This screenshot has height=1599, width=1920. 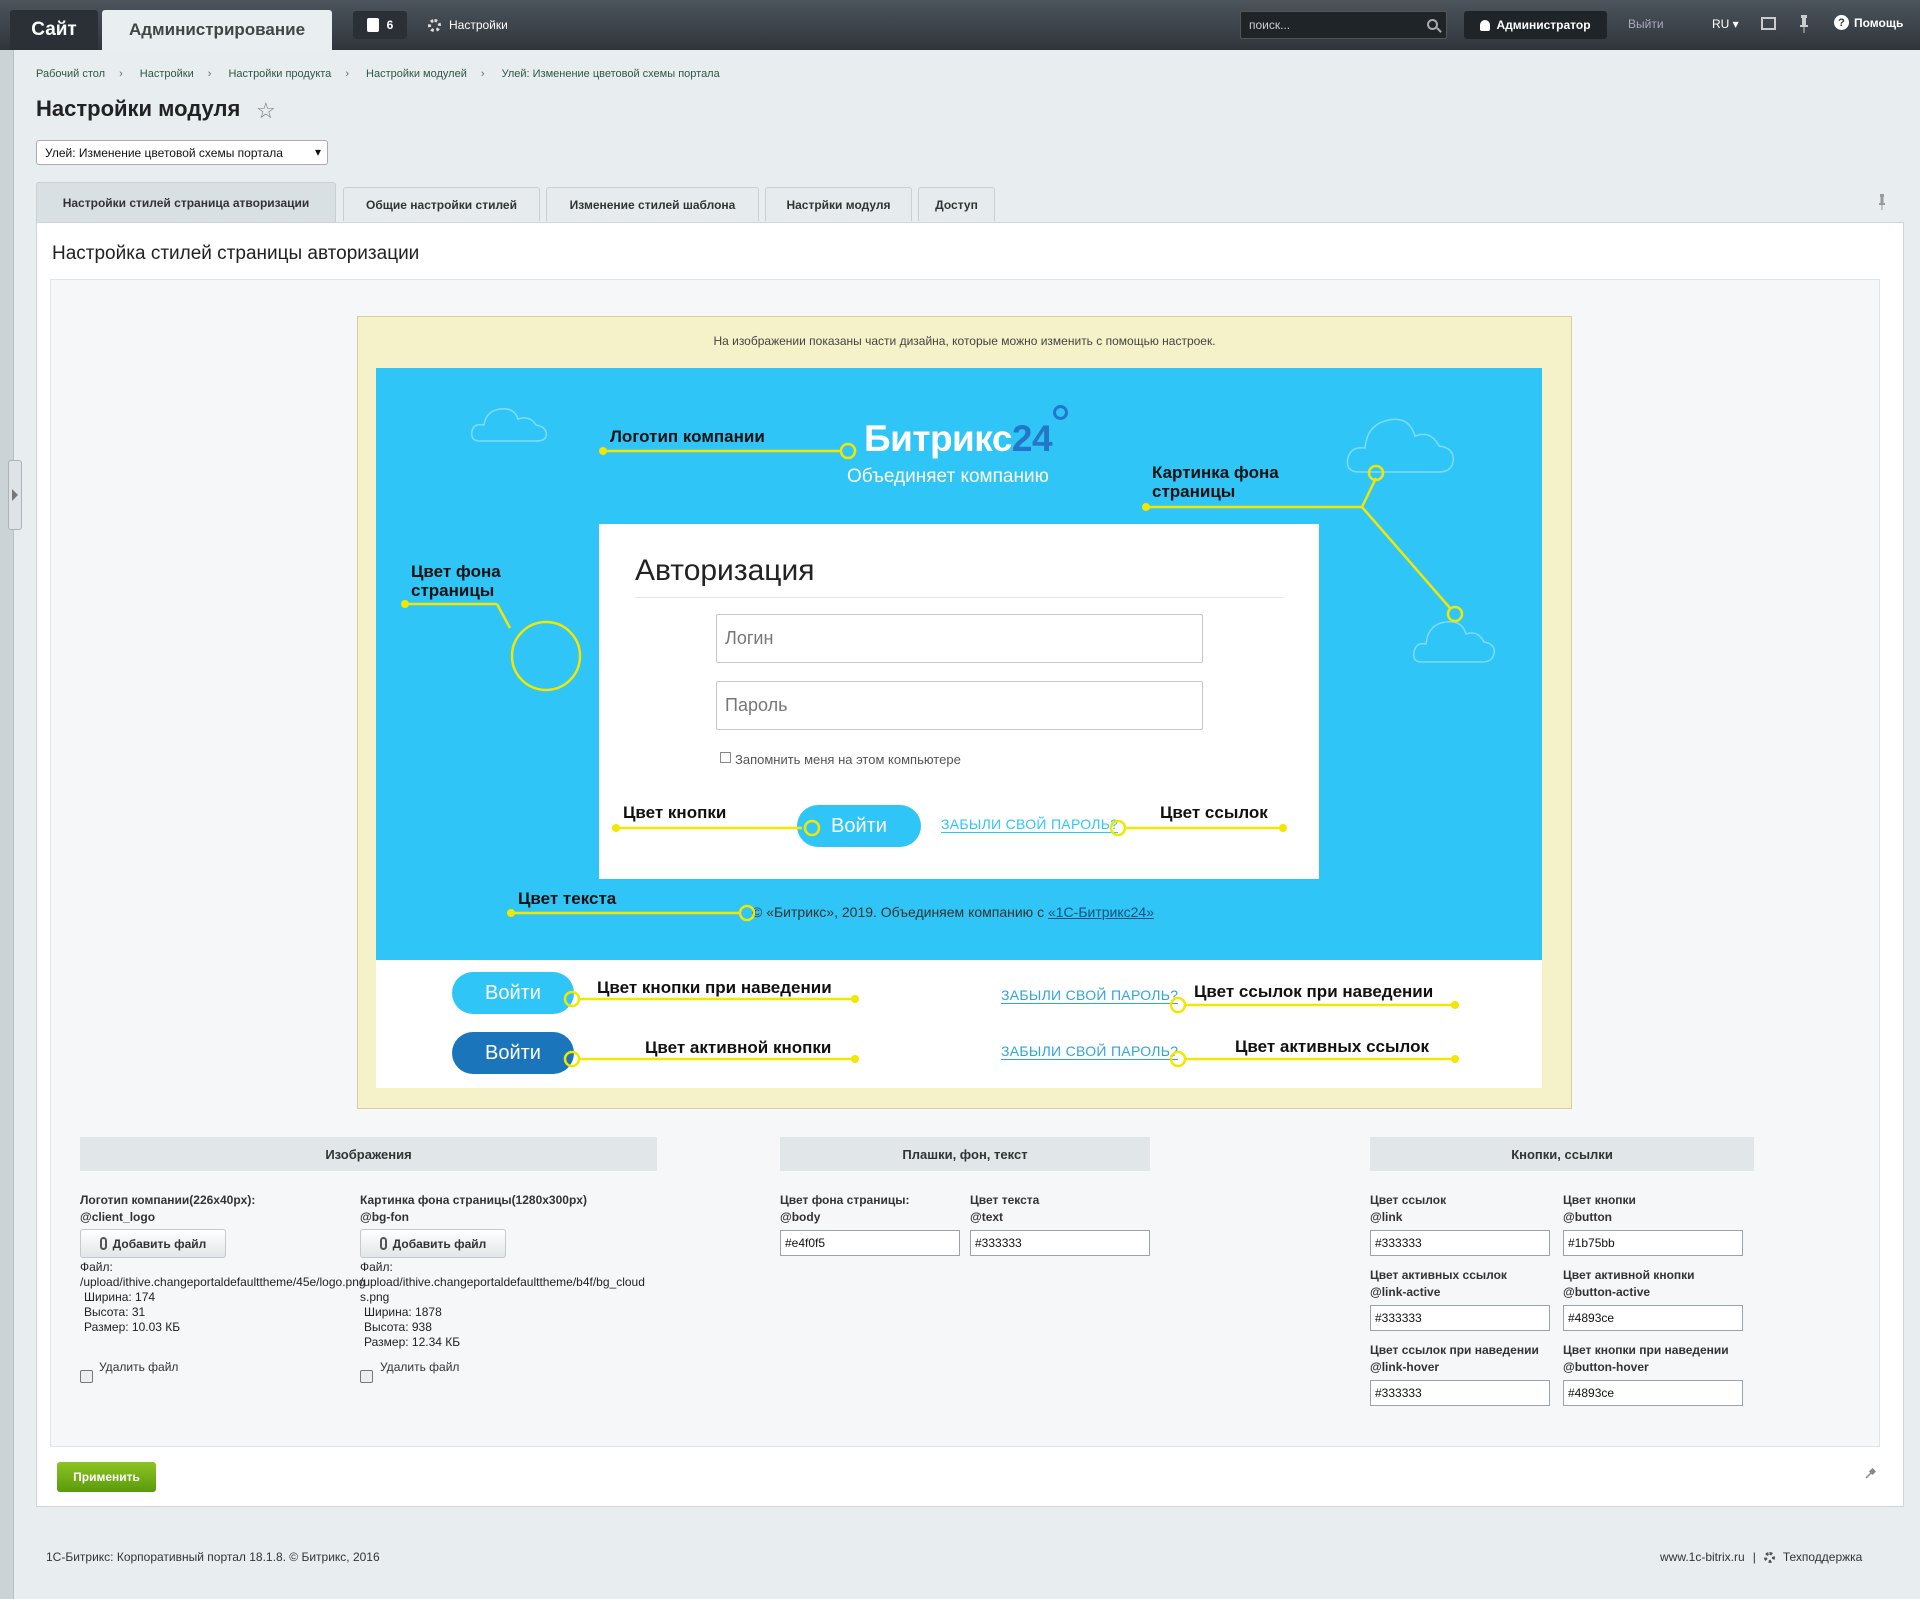 I want to click on body-color-label: Цвет фона страницы: @body, so click(x=844, y=1209).